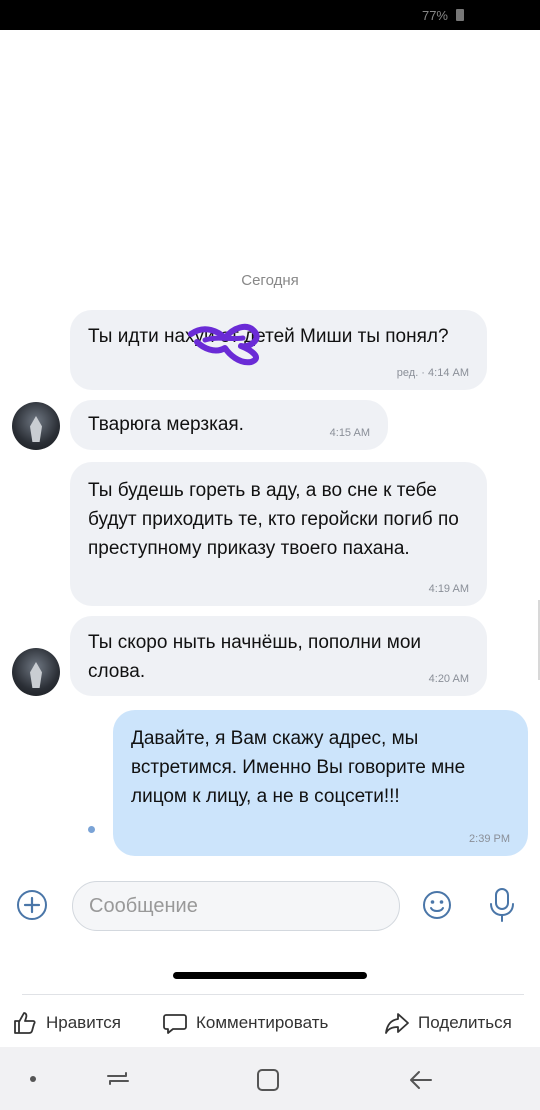 The image size is (540, 1110). I want to click on battery-percent: 77%, so click(434, 15).